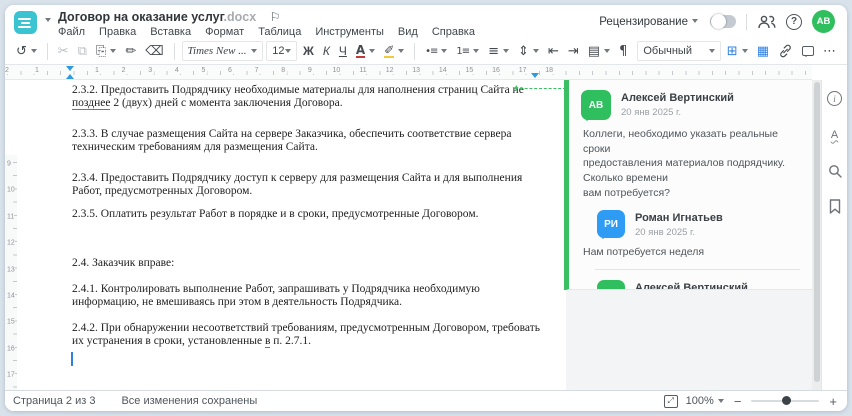 This screenshot has height=416, width=852. Describe the element at coordinates (705, 401) in the screenshot. I see `zoom-level-select: 100%` at that location.